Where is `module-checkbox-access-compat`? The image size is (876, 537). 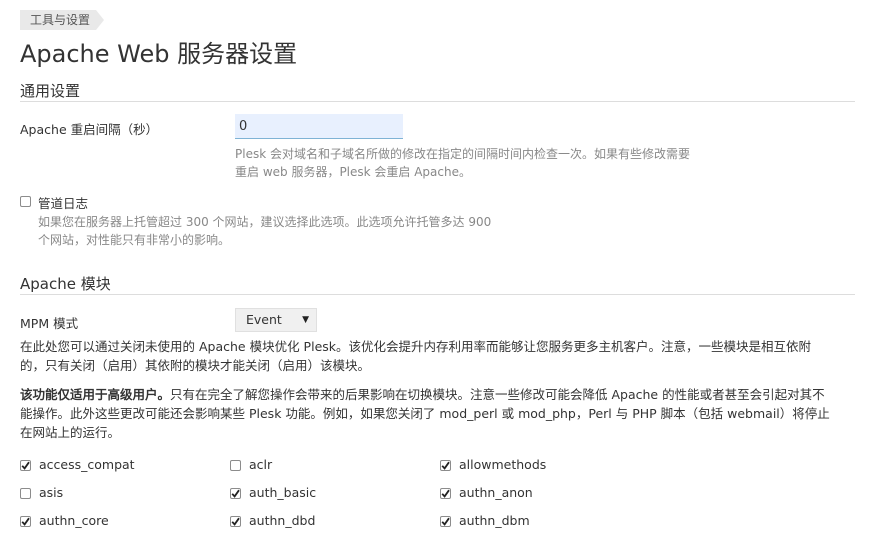 module-checkbox-access-compat is located at coordinates (25, 465).